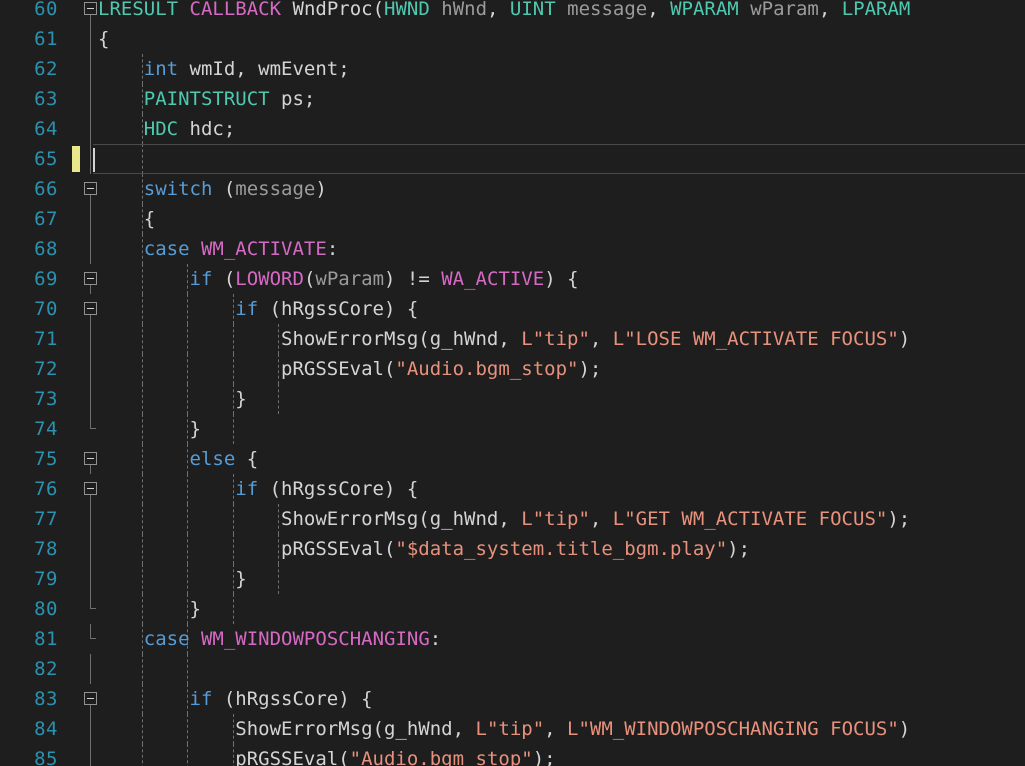  I want to click on code-line: 69 if (LOWORD(wParam) != WA_ACTIVE) {, so click(512, 279).